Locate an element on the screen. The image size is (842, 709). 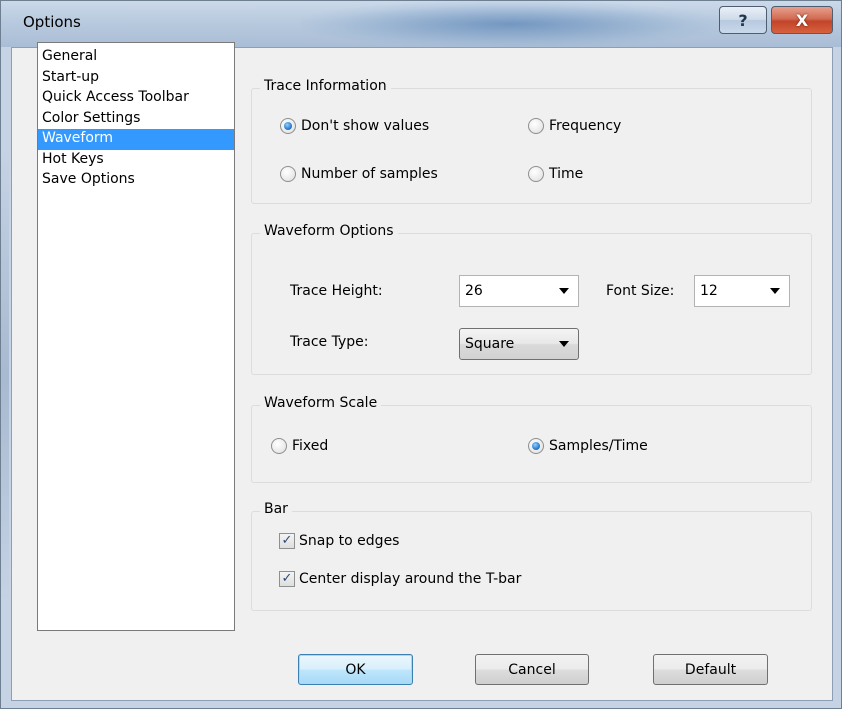
snap-to-edges-checkbox: ✓ Snap to edges is located at coordinates (339, 541).